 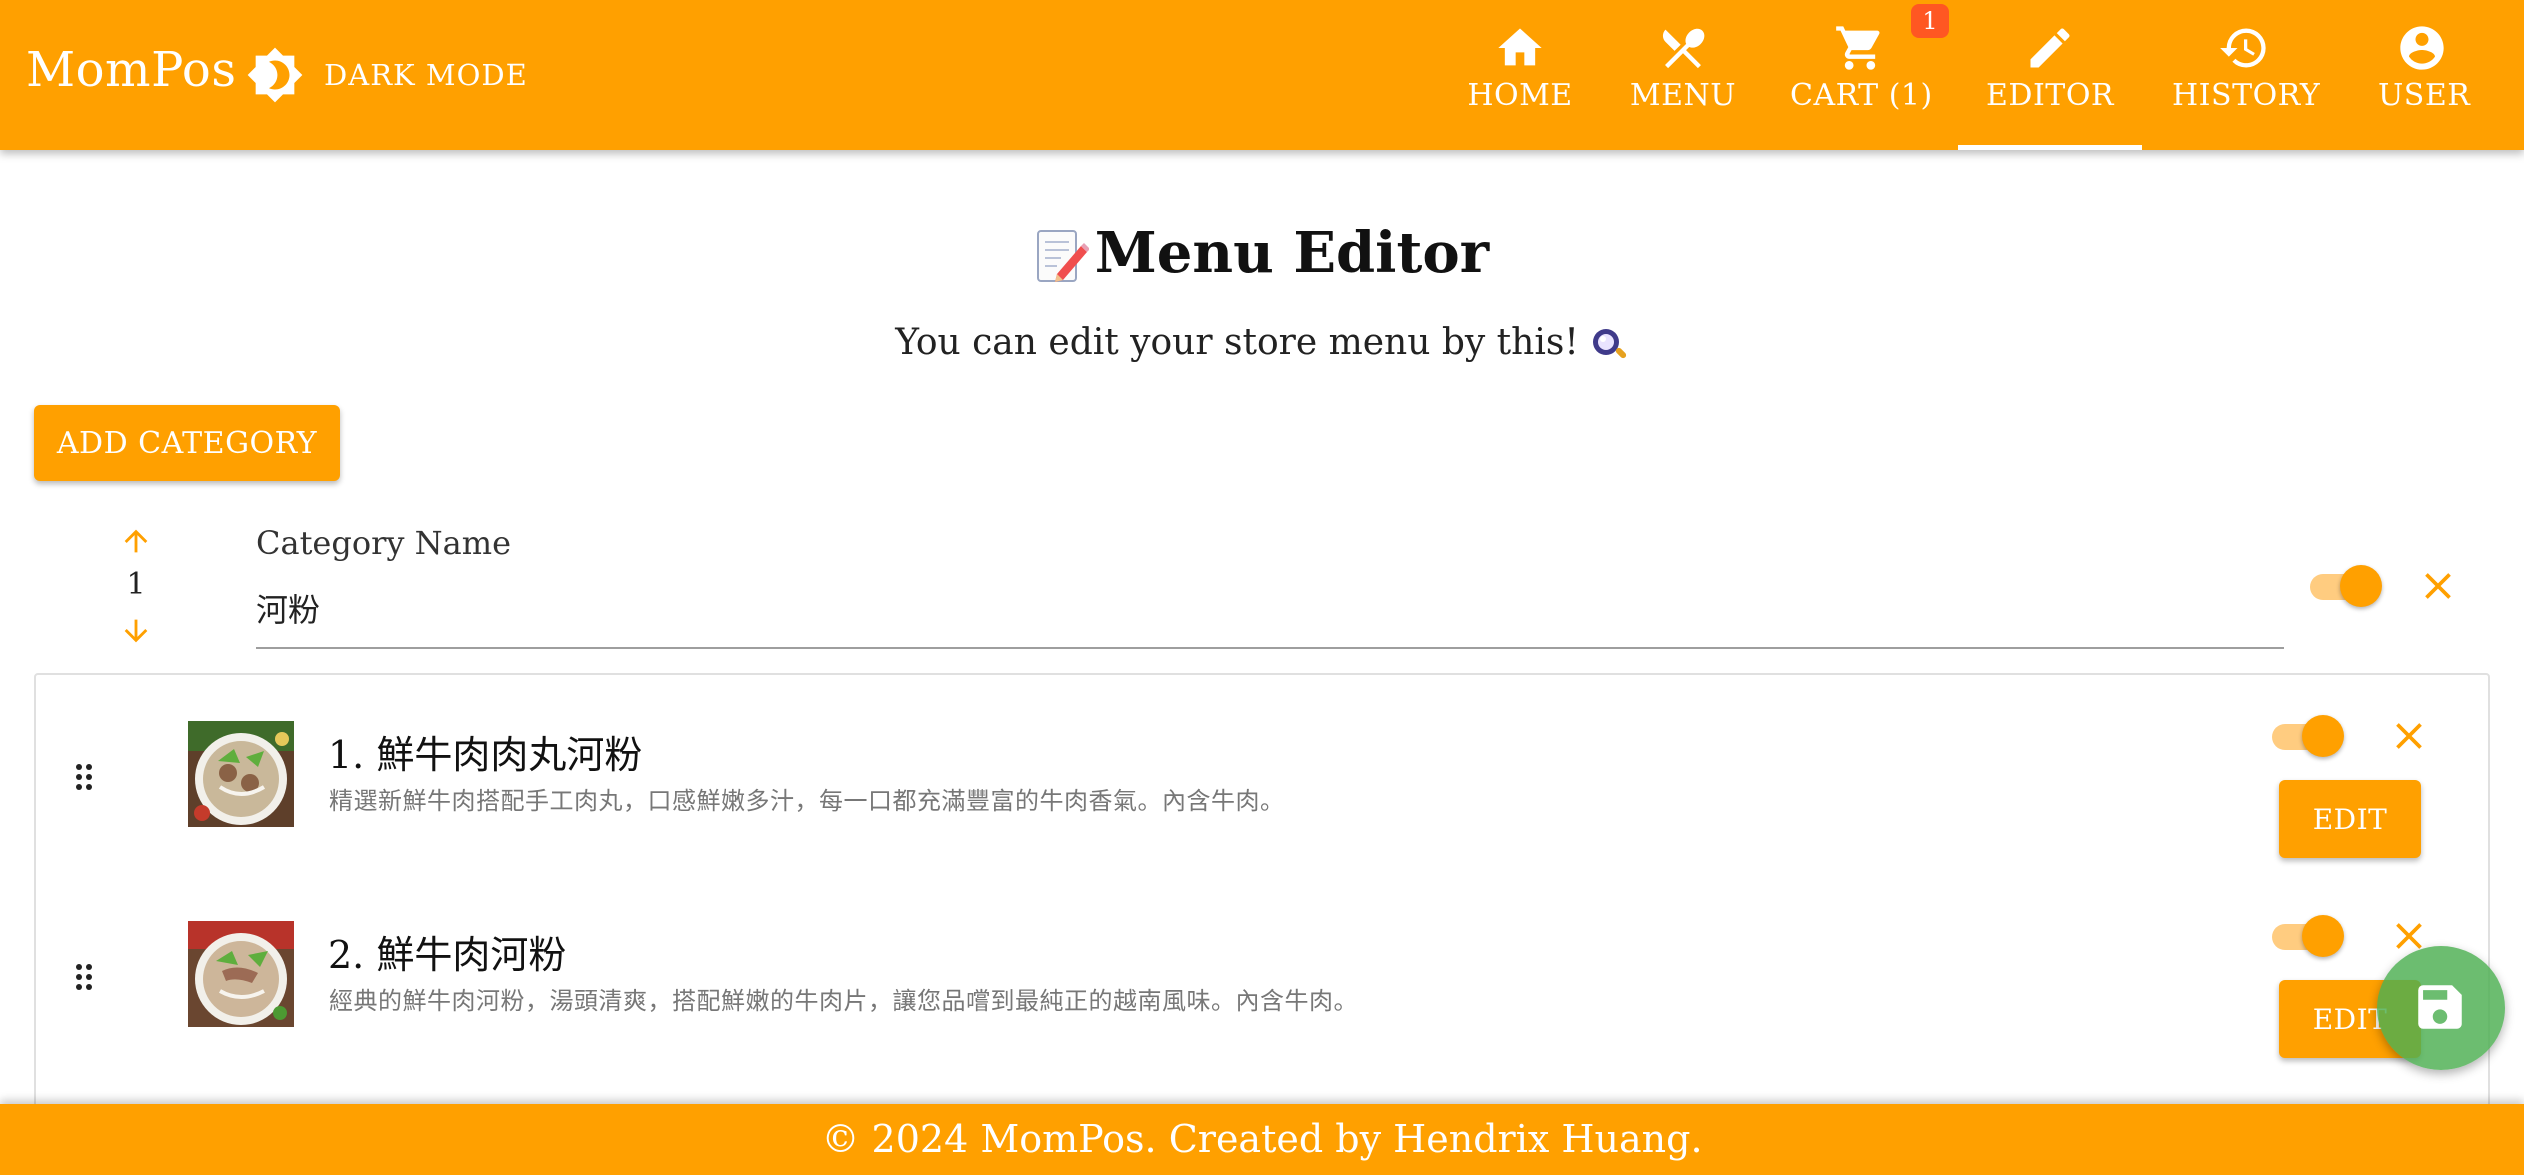 I want to click on add-category-button: ADD CATEGORY, so click(x=187, y=443).